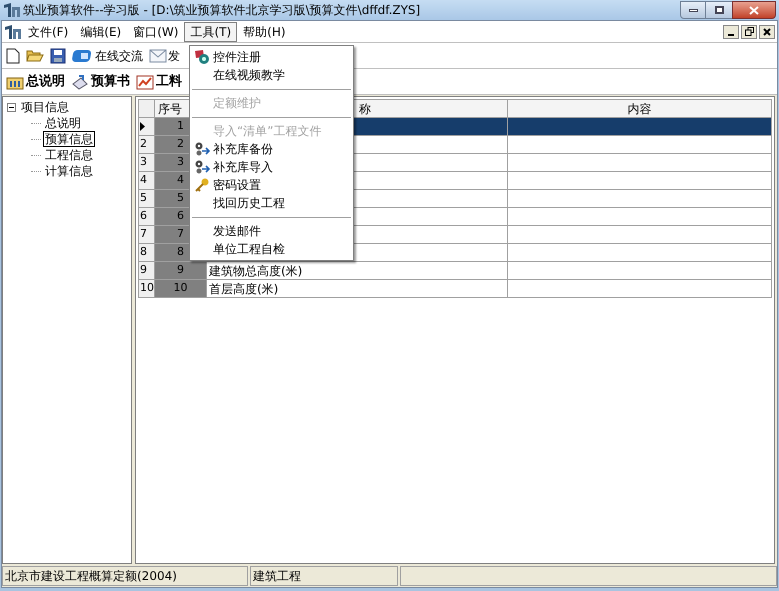  I want to click on table-cell: 10, so click(181, 289).